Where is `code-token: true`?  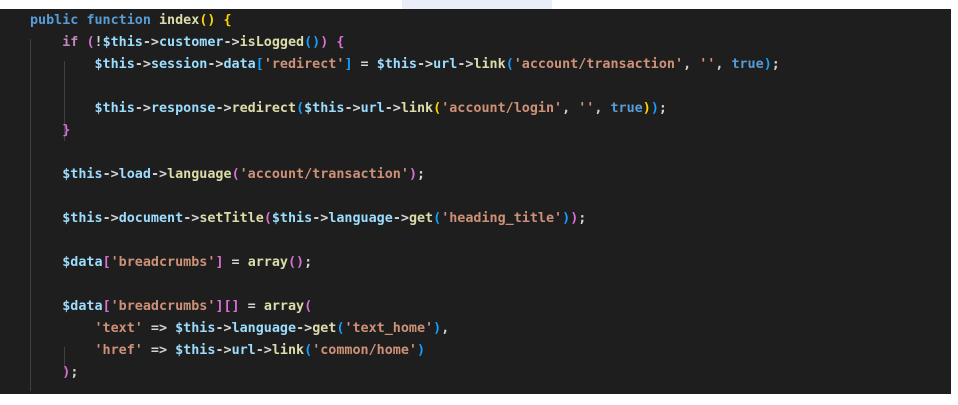
code-token: true is located at coordinates (747, 64).